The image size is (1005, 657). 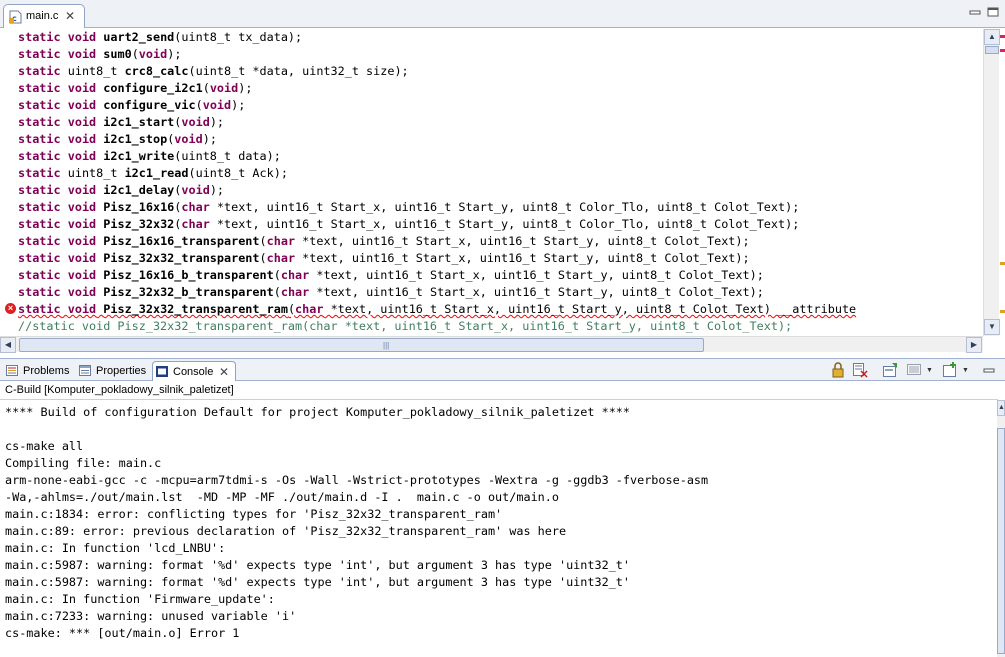 I want to click on code-line: static void i2c1_stop(void);, so click(x=117, y=139).